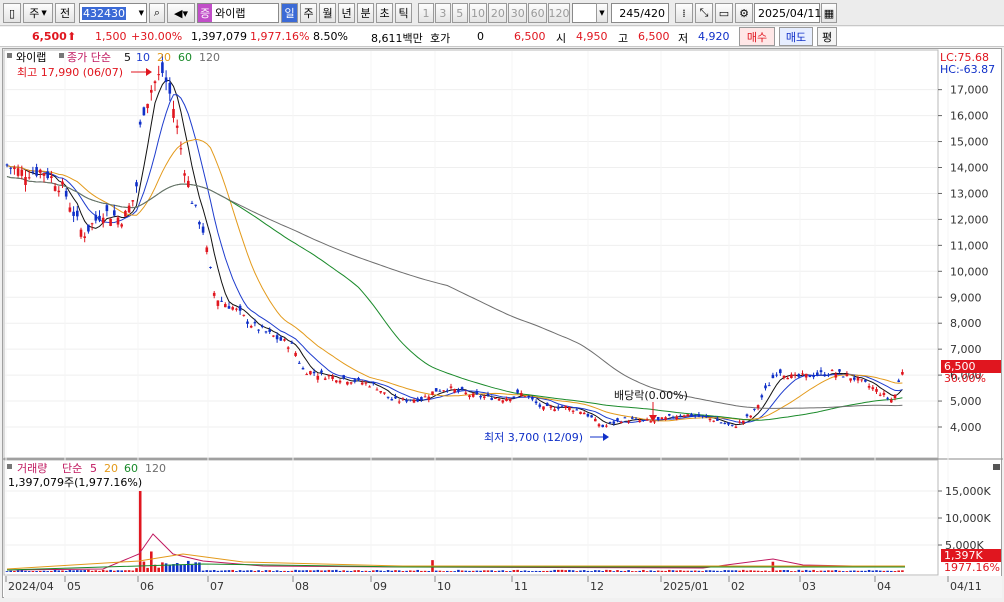 The image size is (1004, 602). Describe the element at coordinates (113, 13) in the screenshot. I see `stock-code-input: 432430 ▼` at that location.